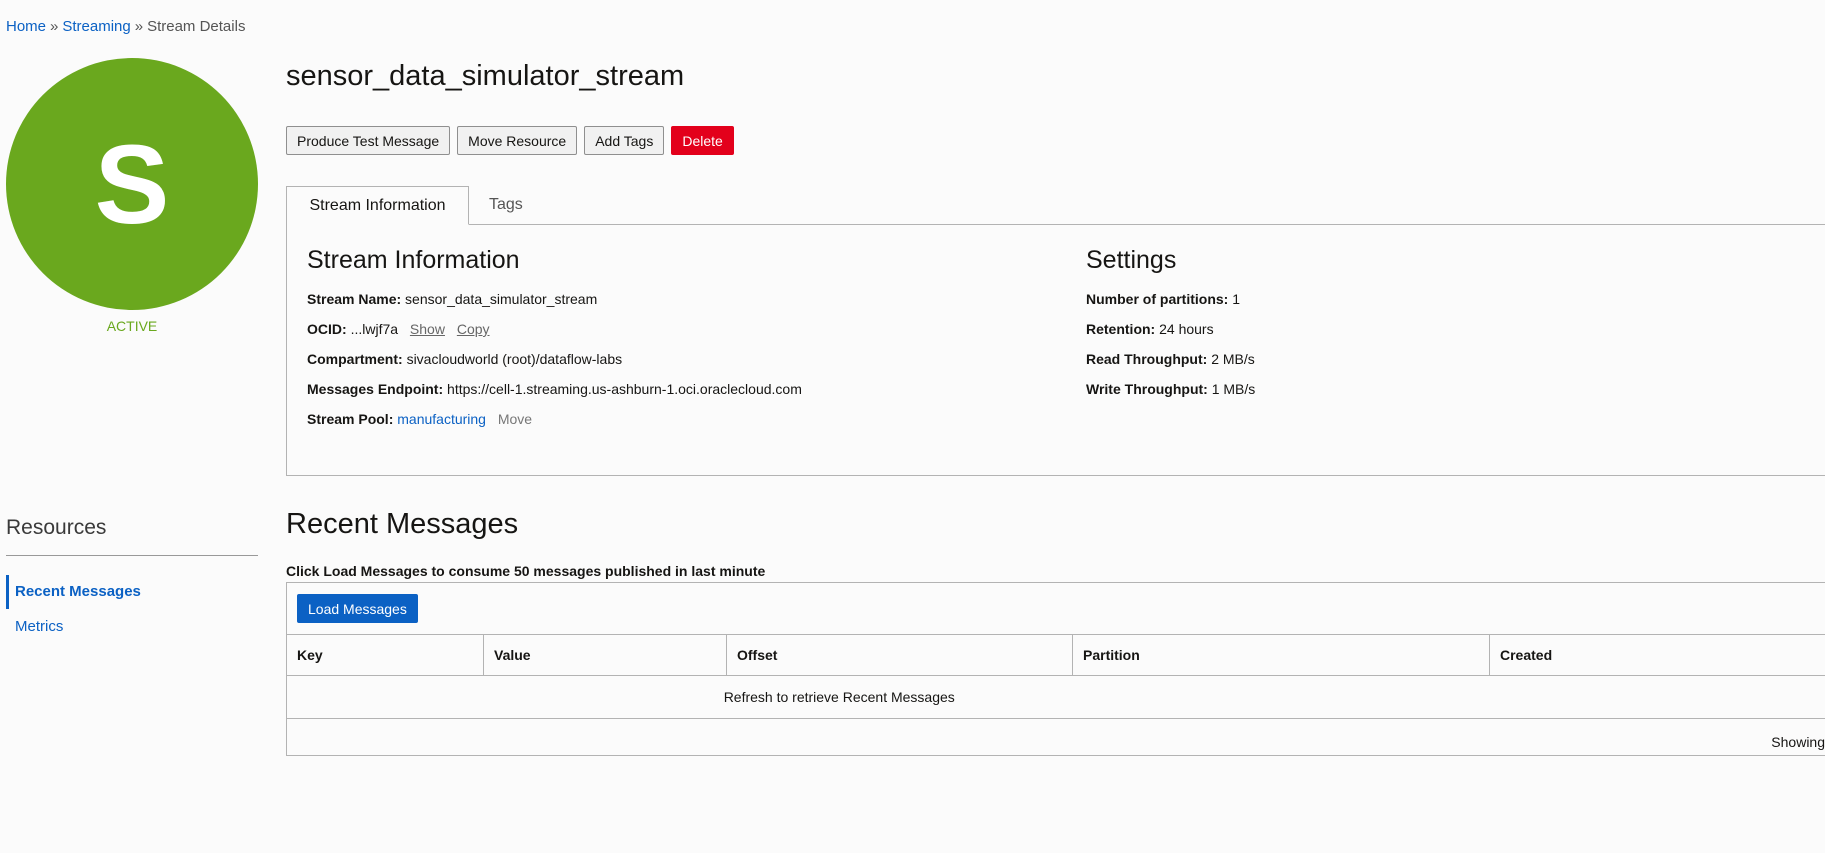 The height and width of the screenshot is (853, 1825). What do you see at coordinates (132, 326) in the screenshot?
I see `status-badge: ACTIVE` at bounding box center [132, 326].